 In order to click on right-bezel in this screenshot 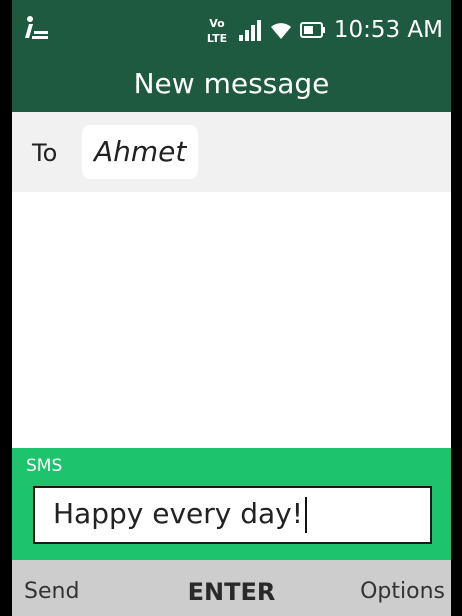, I will do `click(456, 308)`.